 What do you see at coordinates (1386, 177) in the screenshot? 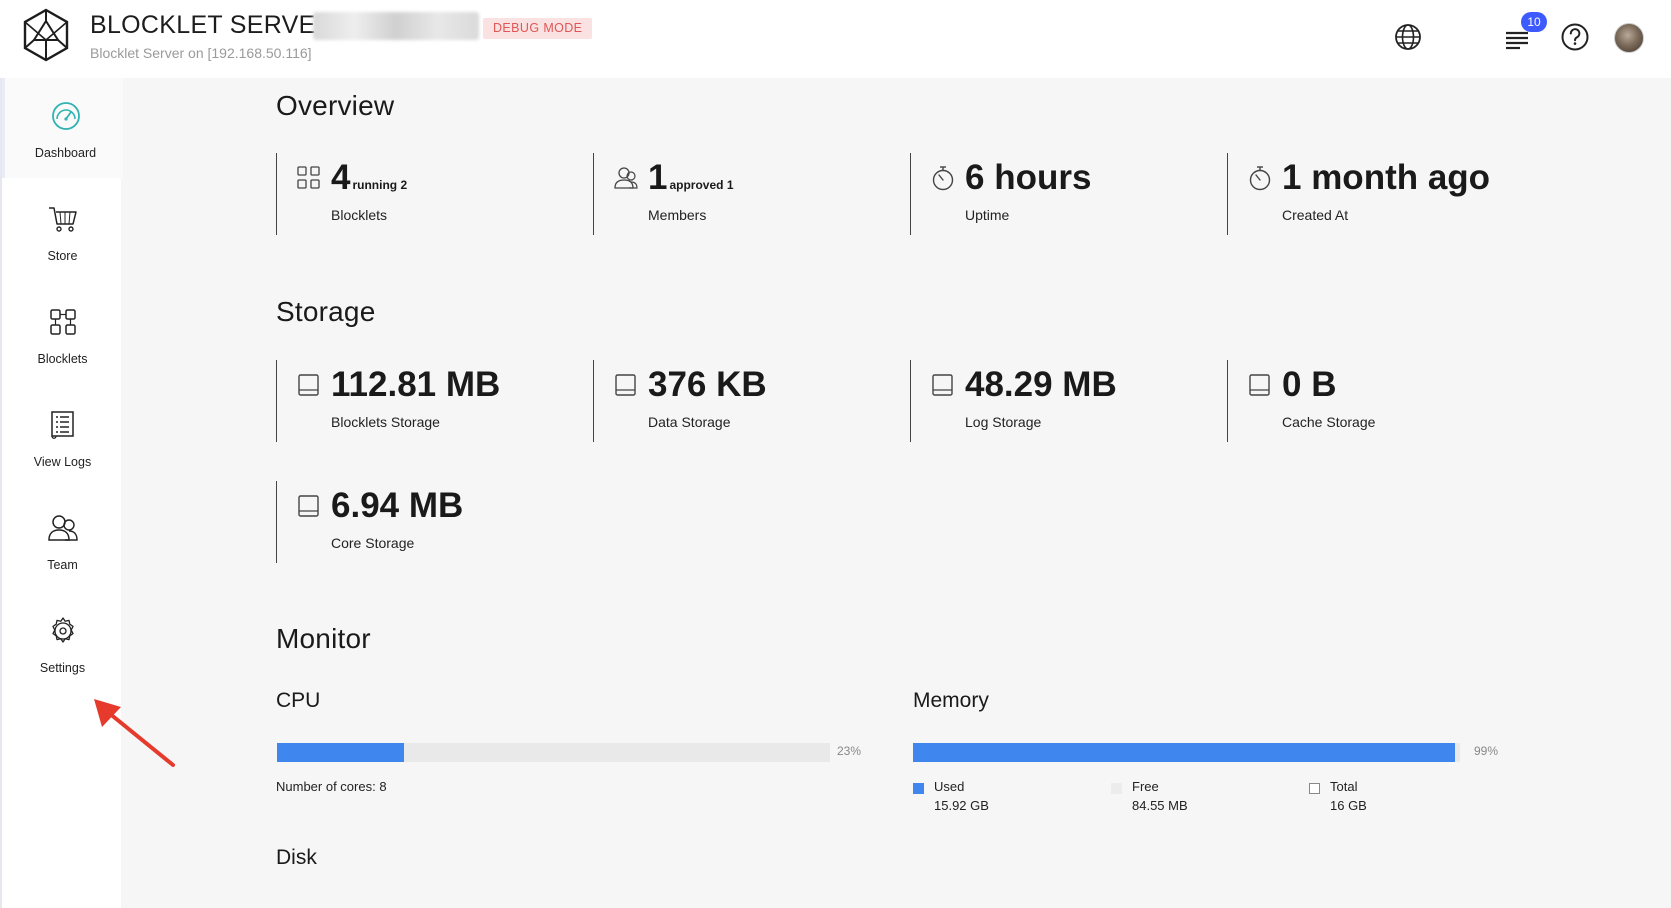
I see `stat-value: 1 month ago` at bounding box center [1386, 177].